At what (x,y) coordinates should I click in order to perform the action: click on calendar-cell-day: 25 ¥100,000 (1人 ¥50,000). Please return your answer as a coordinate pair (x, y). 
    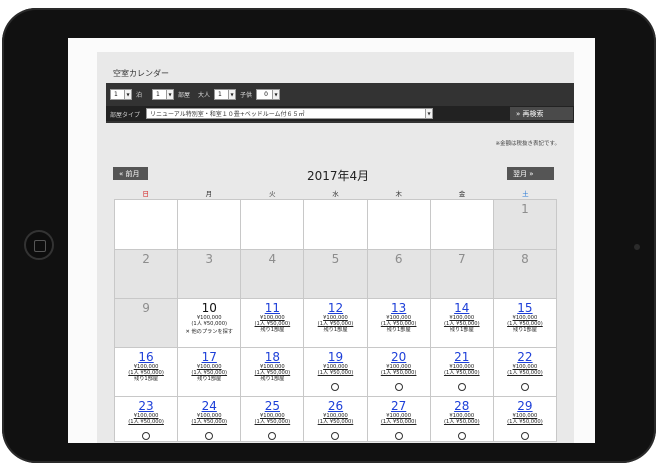
    Looking at the image, I should click on (273, 419).